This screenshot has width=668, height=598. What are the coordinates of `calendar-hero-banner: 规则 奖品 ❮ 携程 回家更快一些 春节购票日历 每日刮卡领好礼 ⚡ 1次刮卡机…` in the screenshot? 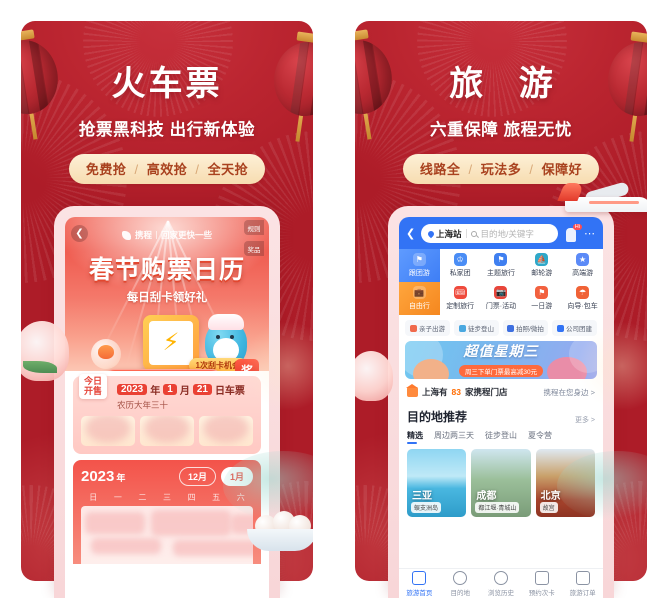 It's located at (167, 294).